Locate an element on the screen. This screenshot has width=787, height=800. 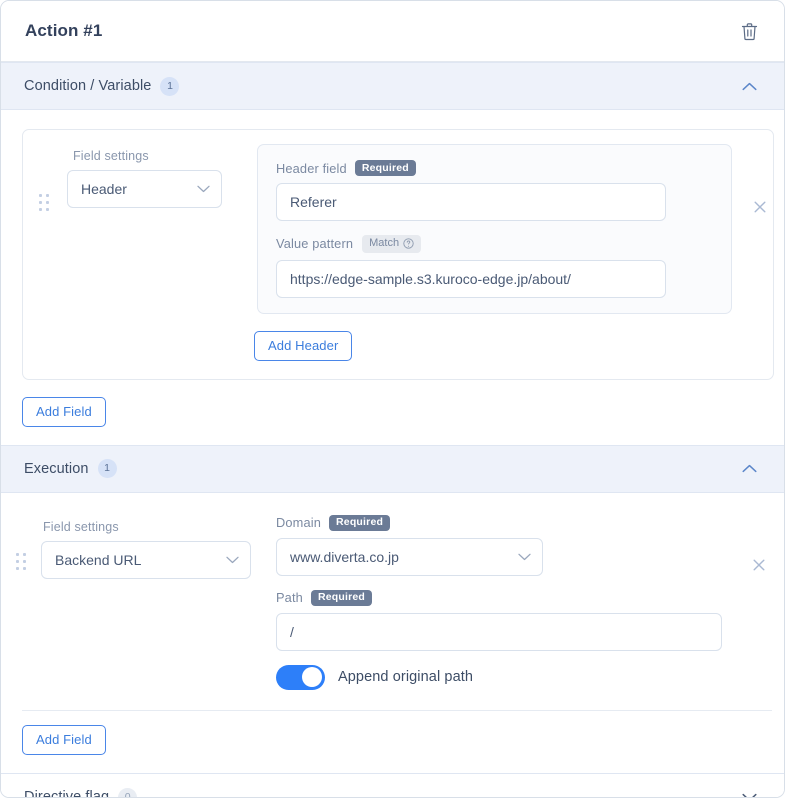
section-title-directive-flag: Directive flag is located at coordinates (67, 793).